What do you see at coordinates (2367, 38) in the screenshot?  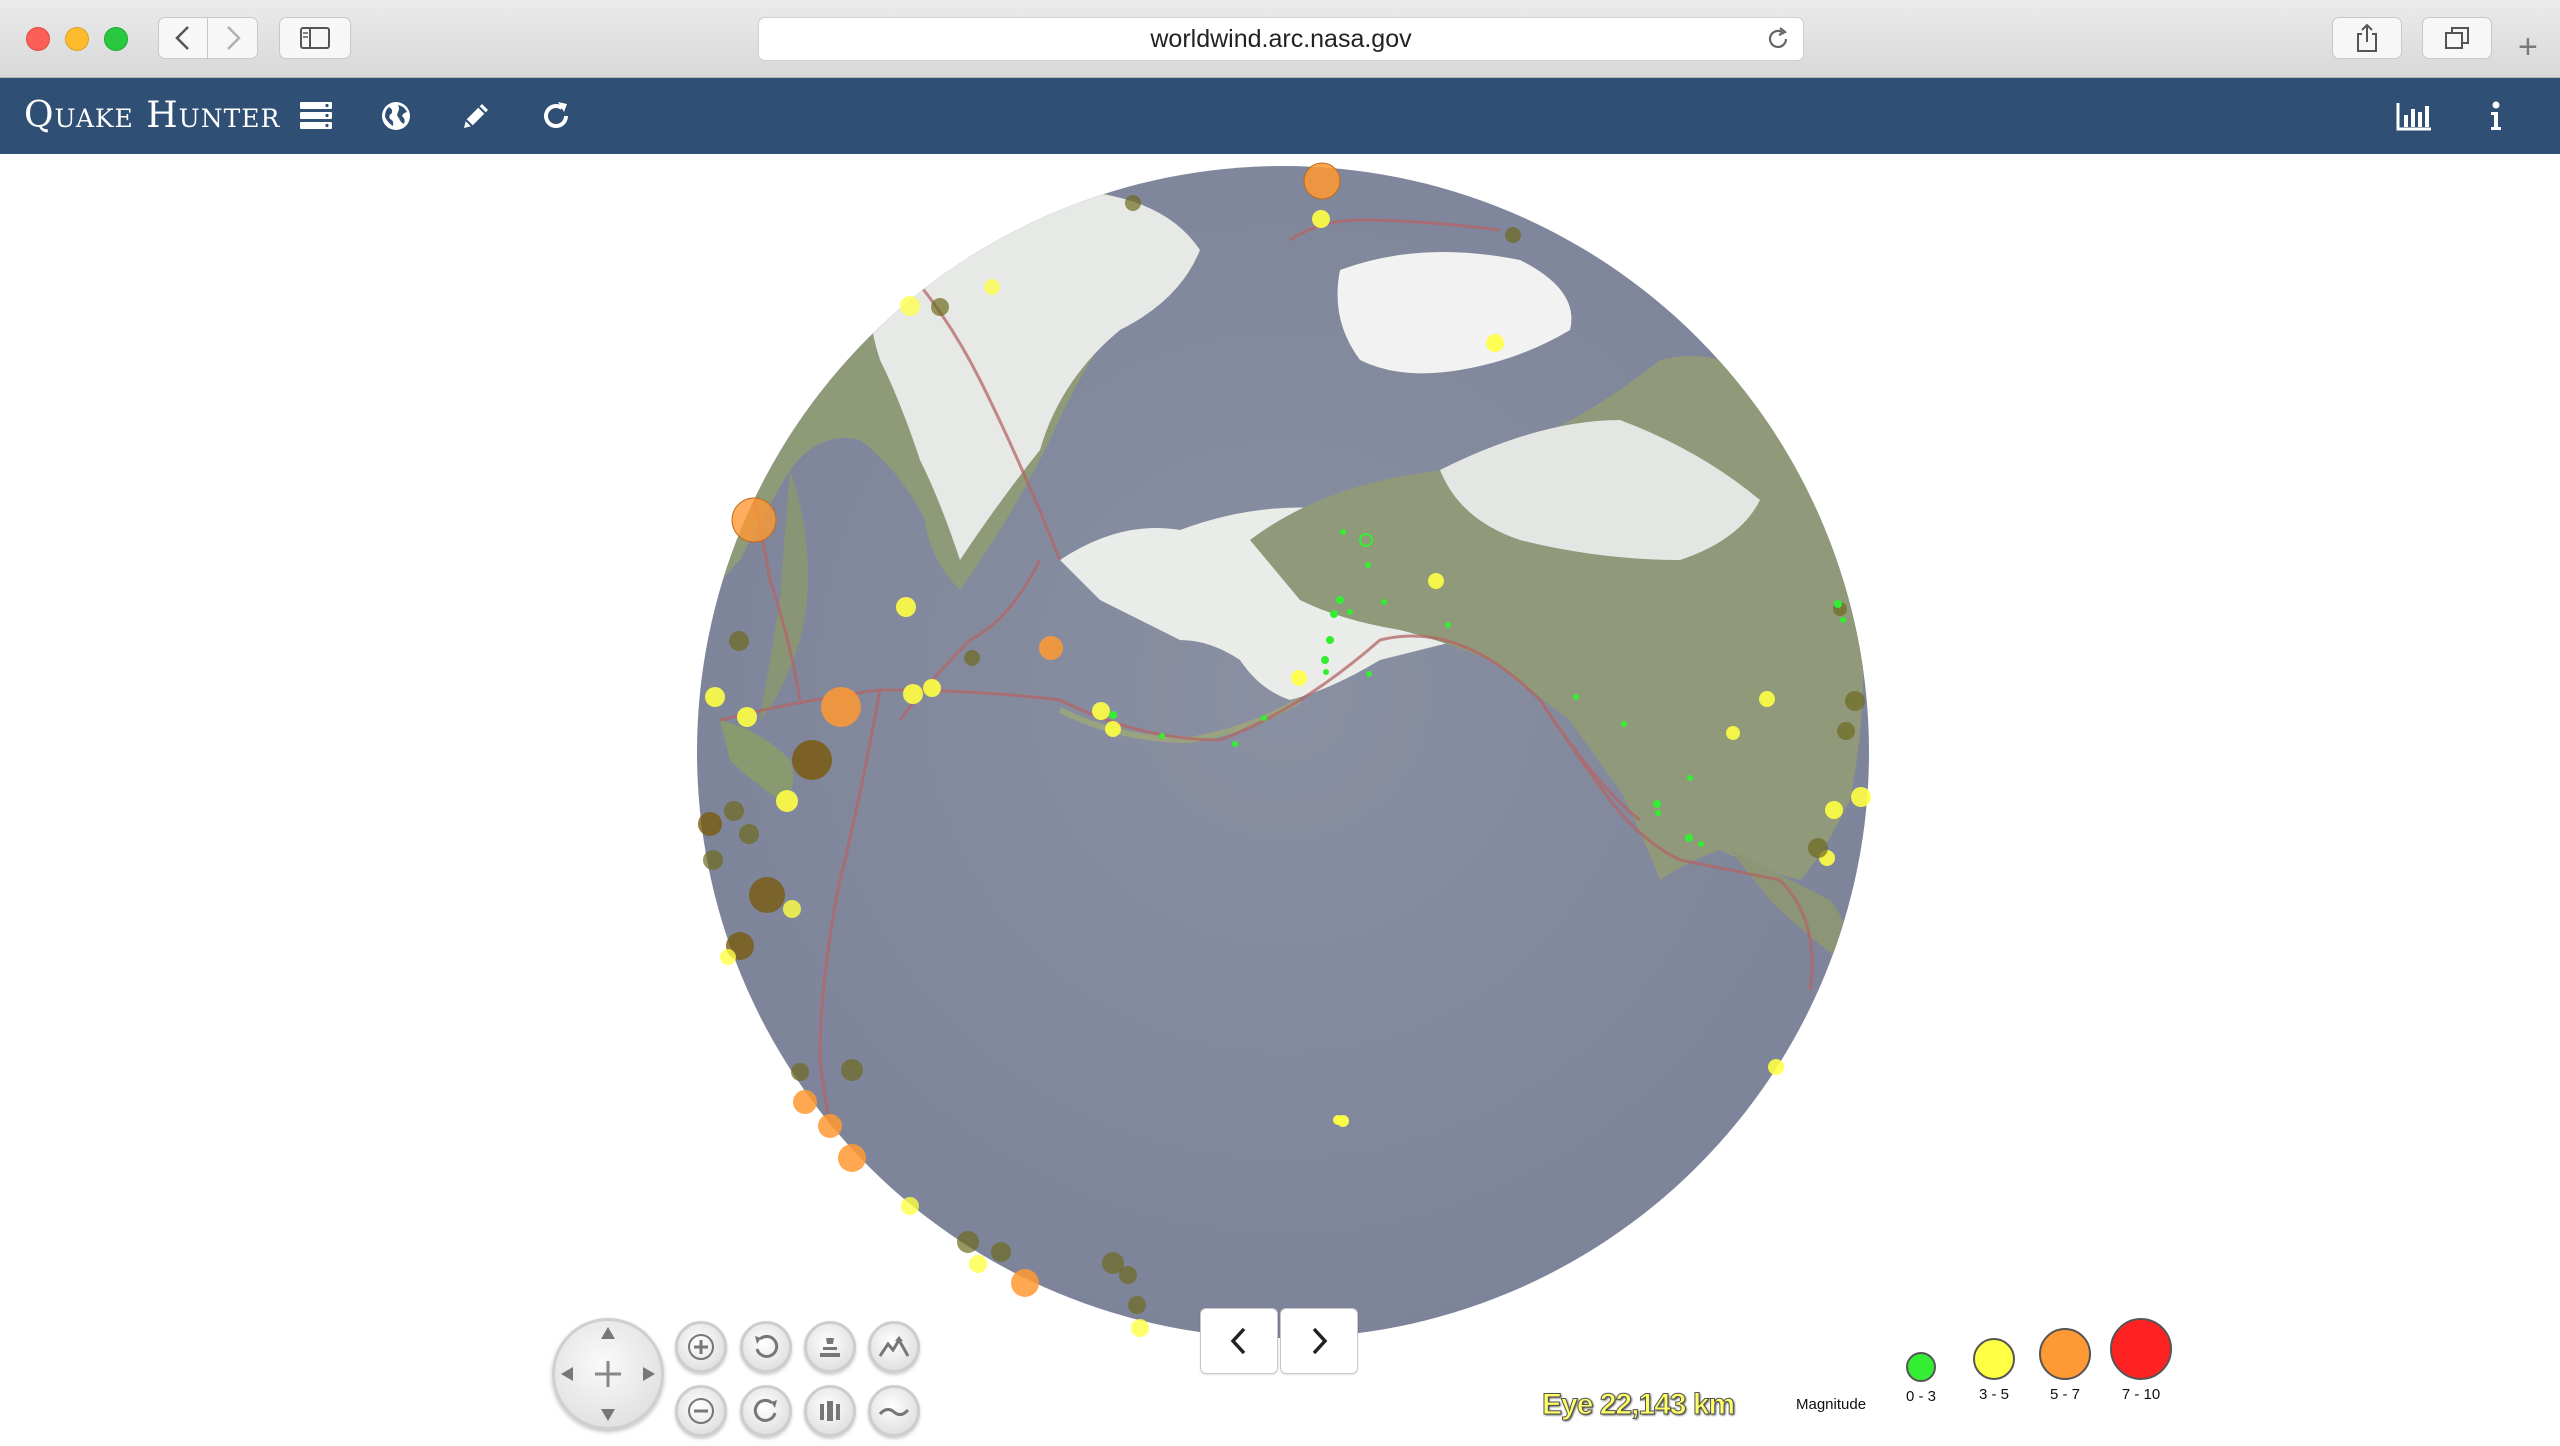 I see `share-button` at bounding box center [2367, 38].